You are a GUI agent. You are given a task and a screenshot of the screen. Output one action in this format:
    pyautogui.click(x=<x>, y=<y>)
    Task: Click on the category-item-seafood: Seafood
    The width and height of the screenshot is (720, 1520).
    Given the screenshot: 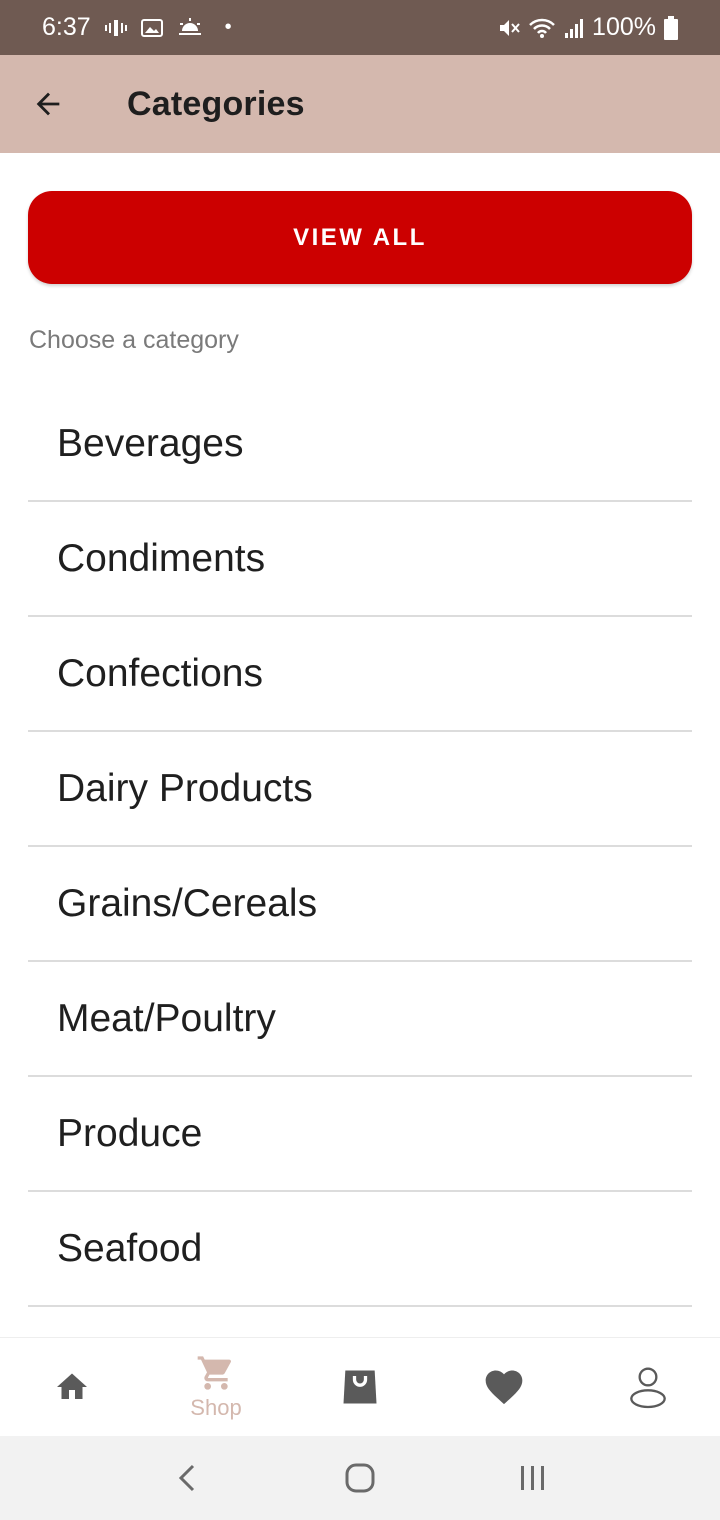 What is the action you would take?
    pyautogui.click(x=360, y=1249)
    